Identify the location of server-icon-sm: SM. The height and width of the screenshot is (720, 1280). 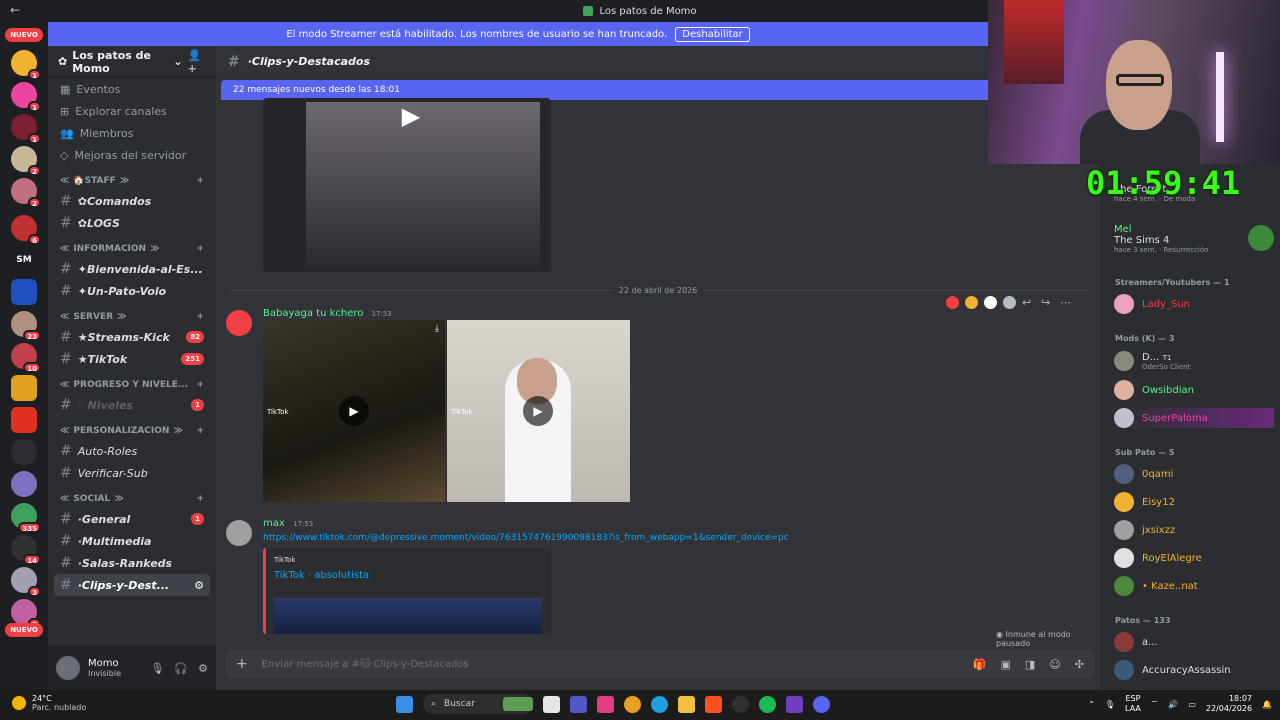
(24, 260).